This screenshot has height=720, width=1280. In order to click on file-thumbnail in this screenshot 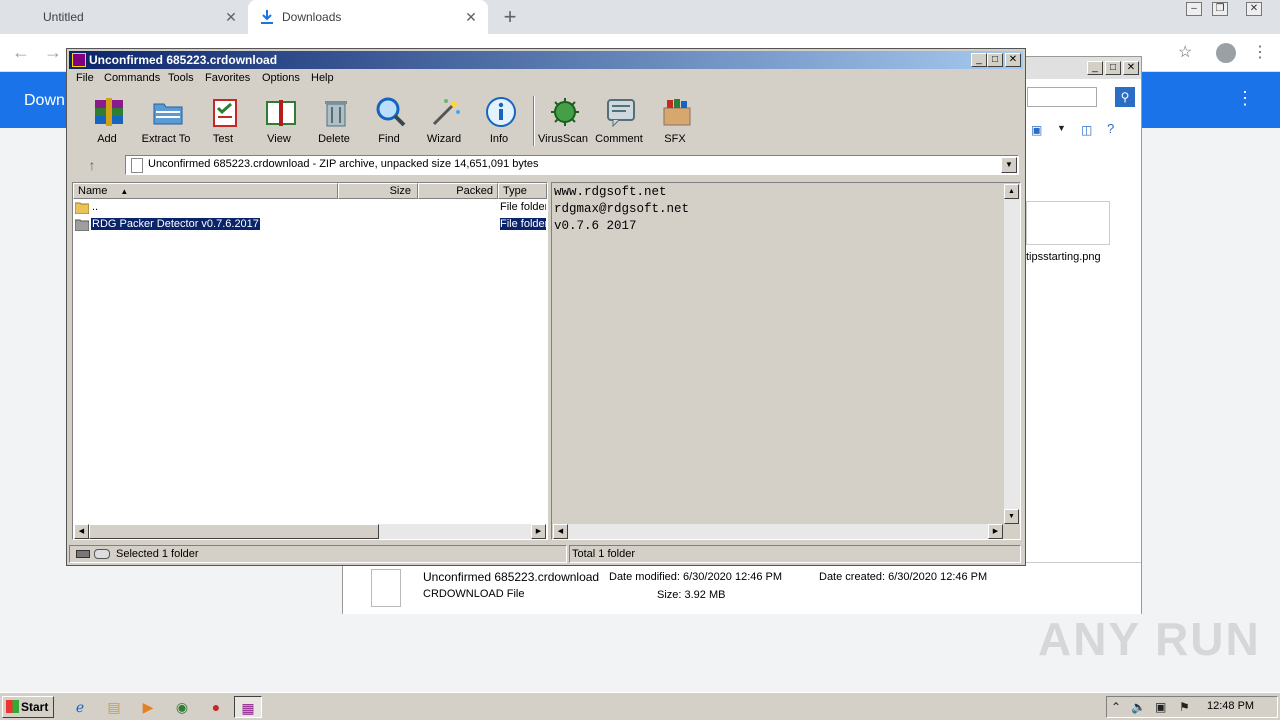, I will do `click(1068, 223)`.